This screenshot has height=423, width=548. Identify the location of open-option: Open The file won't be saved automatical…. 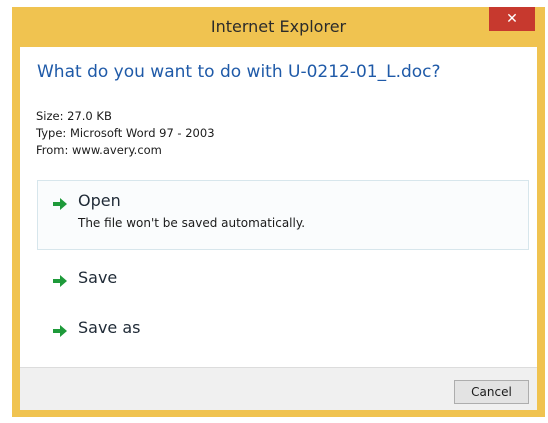
(283, 215).